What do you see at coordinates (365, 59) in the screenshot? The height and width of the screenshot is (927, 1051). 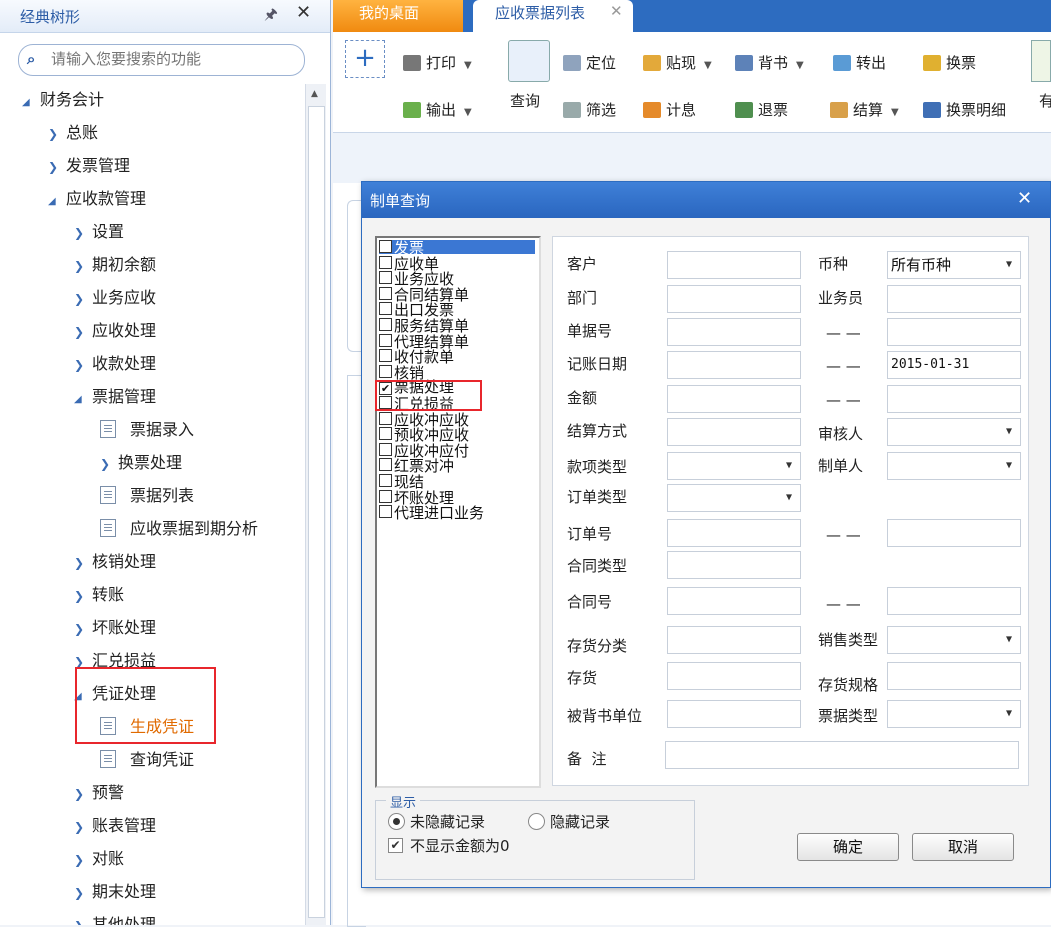 I see `add-button: +` at bounding box center [365, 59].